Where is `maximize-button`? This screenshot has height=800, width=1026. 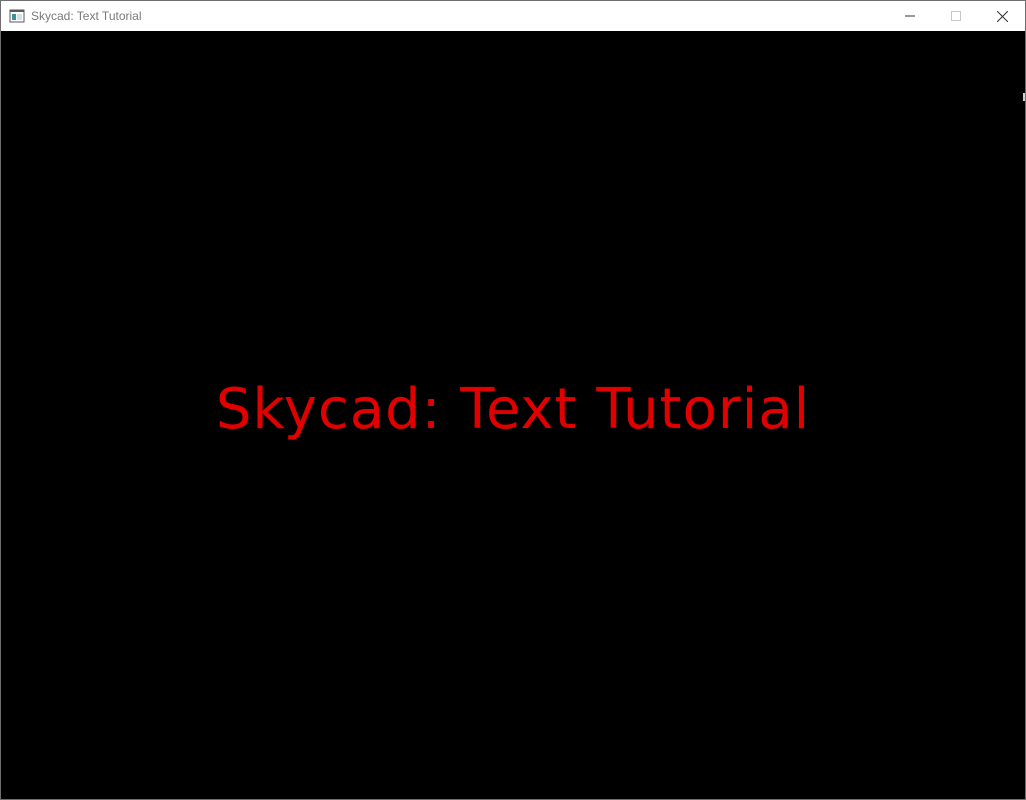 maximize-button is located at coordinates (956, 16).